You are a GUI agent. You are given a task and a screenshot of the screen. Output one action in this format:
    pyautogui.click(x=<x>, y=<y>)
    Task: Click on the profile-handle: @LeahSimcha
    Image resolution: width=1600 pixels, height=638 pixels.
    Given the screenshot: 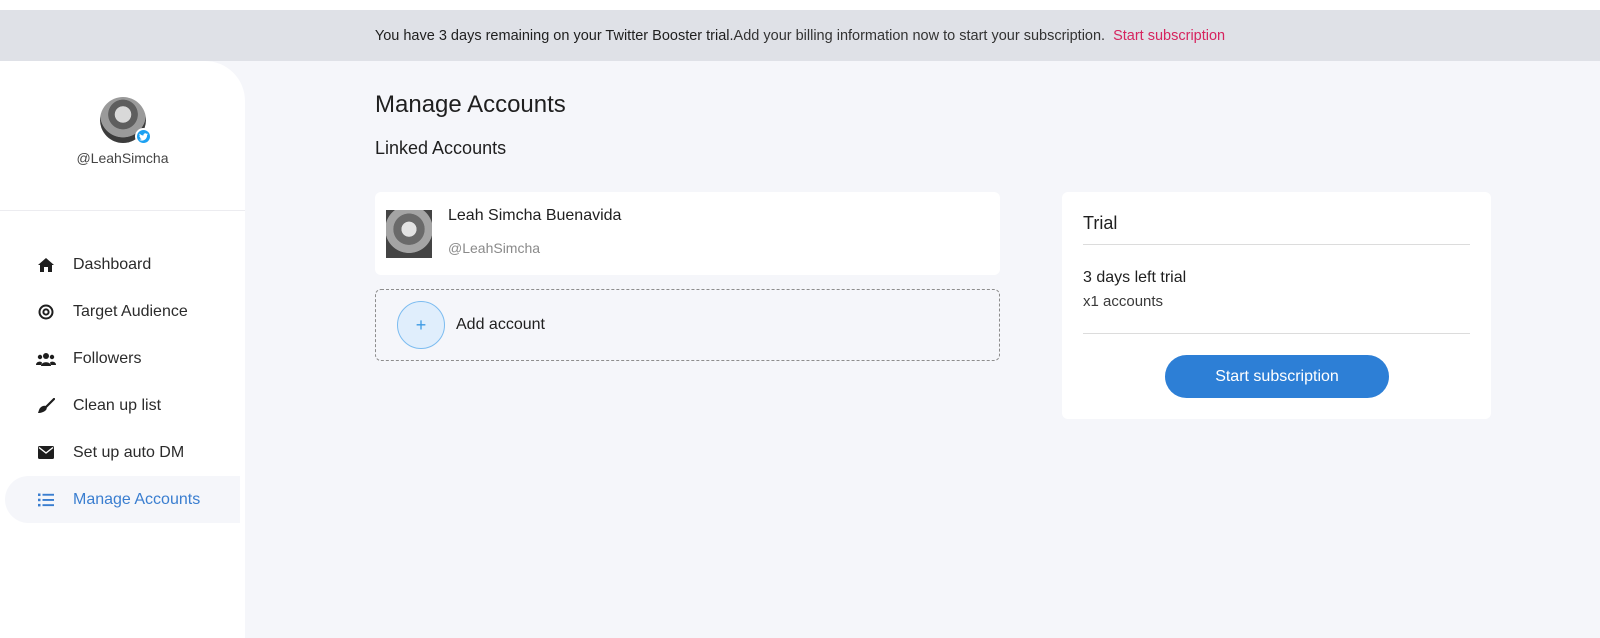 What is the action you would take?
    pyautogui.click(x=122, y=158)
    